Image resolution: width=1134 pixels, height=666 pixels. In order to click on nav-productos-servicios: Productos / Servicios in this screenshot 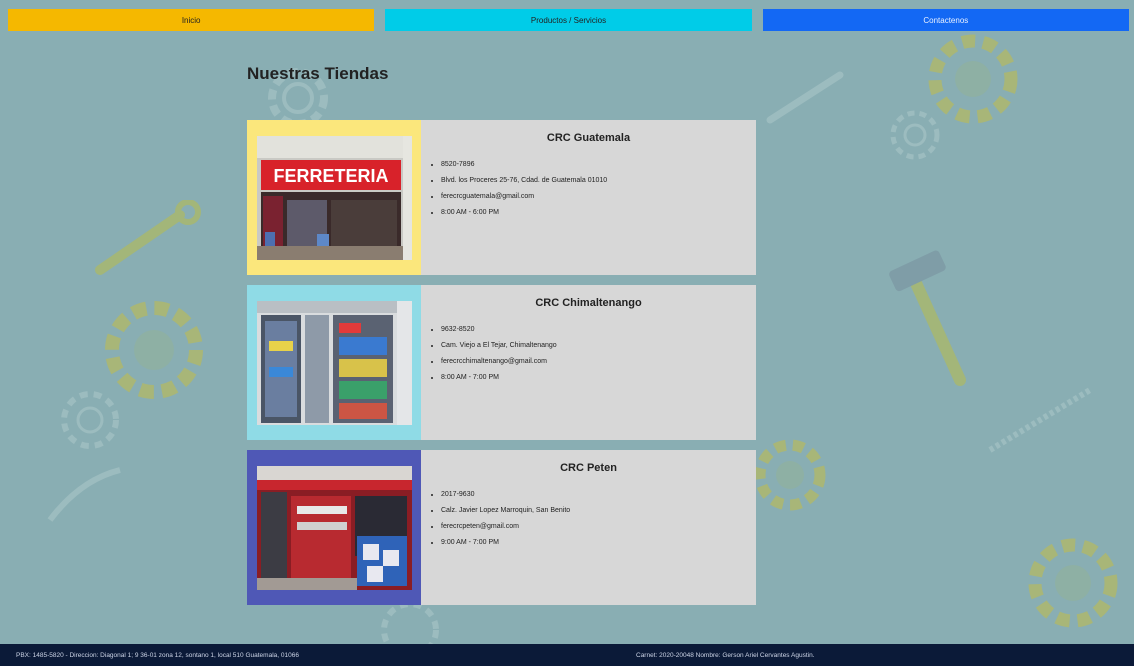, I will do `click(568, 20)`.